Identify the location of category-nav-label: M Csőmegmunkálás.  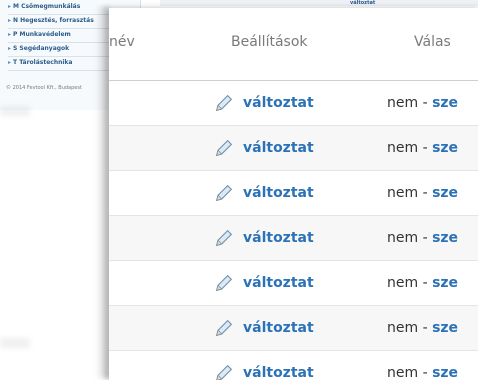
(47, 6).